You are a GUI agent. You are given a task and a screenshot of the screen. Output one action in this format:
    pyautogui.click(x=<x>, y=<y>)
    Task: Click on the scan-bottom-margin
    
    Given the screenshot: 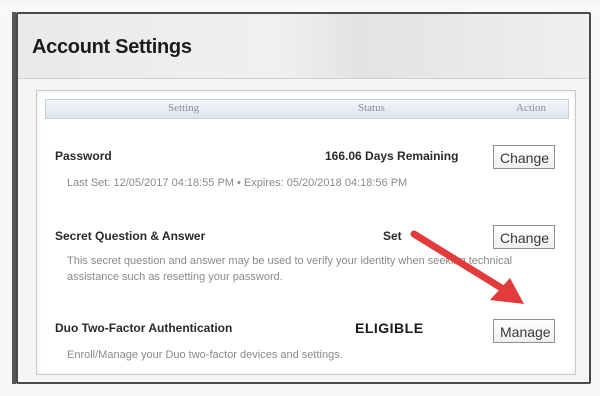 What is the action you would take?
    pyautogui.click(x=300, y=390)
    